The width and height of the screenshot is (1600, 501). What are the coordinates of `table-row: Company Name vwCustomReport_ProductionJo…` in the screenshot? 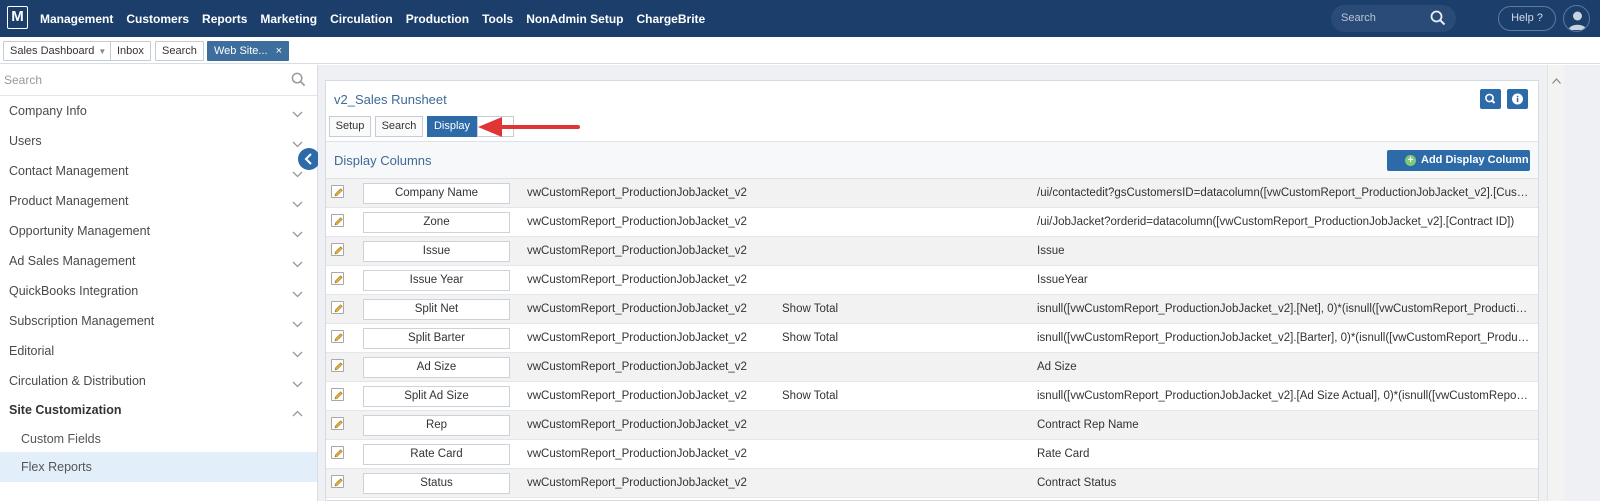 It's located at (932, 193).